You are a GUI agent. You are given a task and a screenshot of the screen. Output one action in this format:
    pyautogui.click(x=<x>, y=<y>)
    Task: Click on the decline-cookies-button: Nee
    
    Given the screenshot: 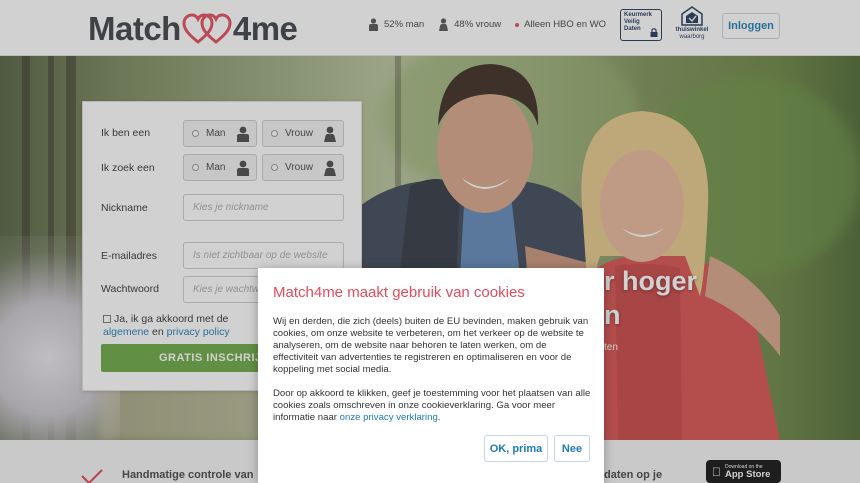 What is the action you would take?
    pyautogui.click(x=572, y=448)
    